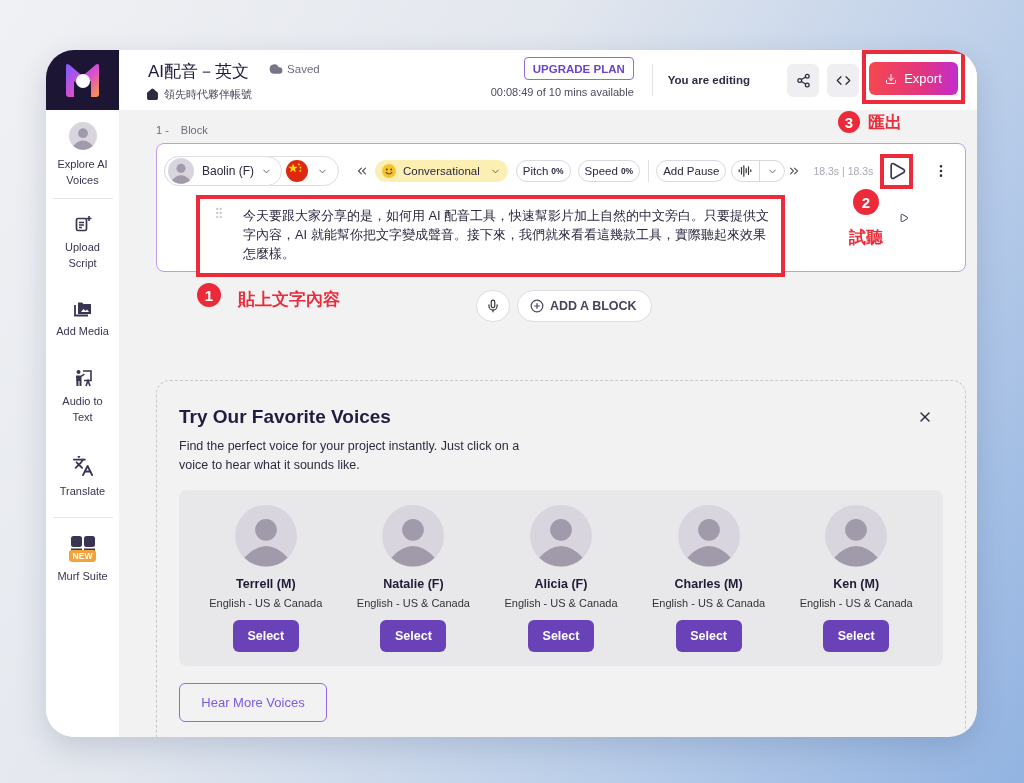 This screenshot has width=1024, height=783. Describe the element at coordinates (82, 309) in the screenshot. I see `media-folder-icon` at that location.